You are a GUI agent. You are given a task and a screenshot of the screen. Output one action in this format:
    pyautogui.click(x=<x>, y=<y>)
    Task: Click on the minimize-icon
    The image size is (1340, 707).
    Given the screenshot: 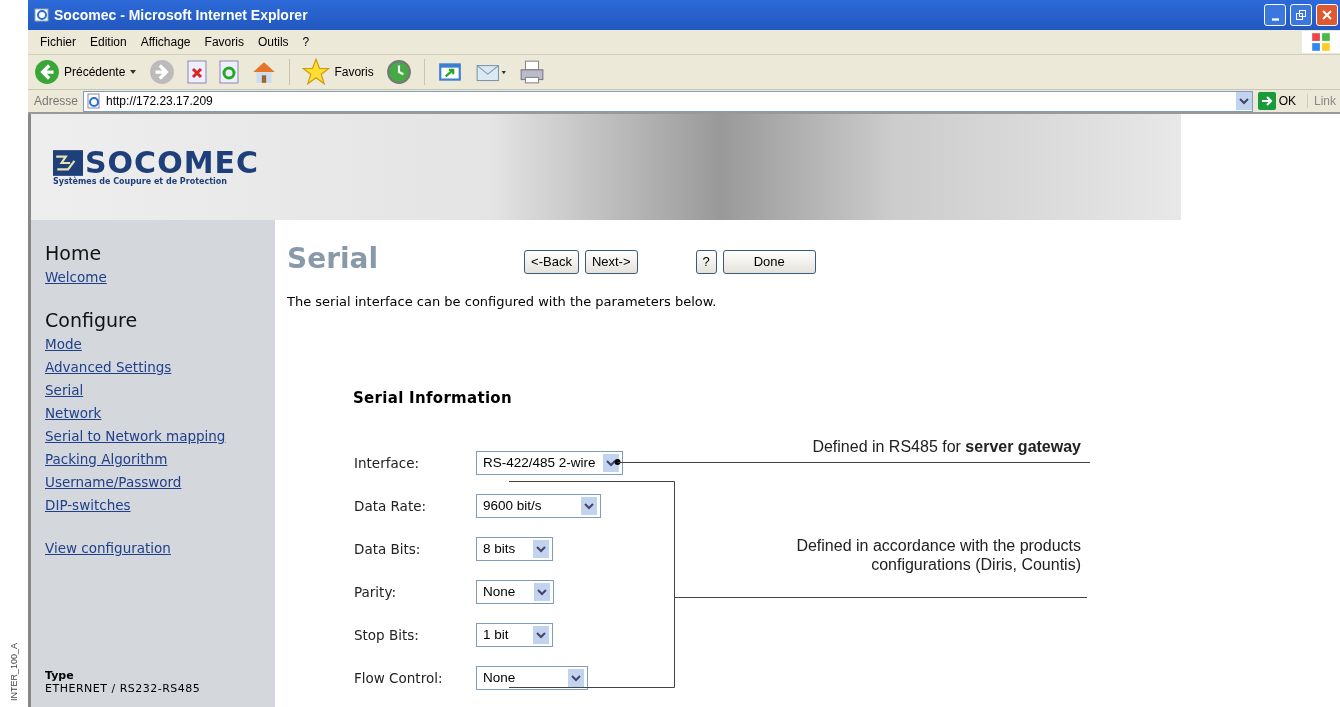 What is the action you would take?
    pyautogui.click(x=1275, y=19)
    